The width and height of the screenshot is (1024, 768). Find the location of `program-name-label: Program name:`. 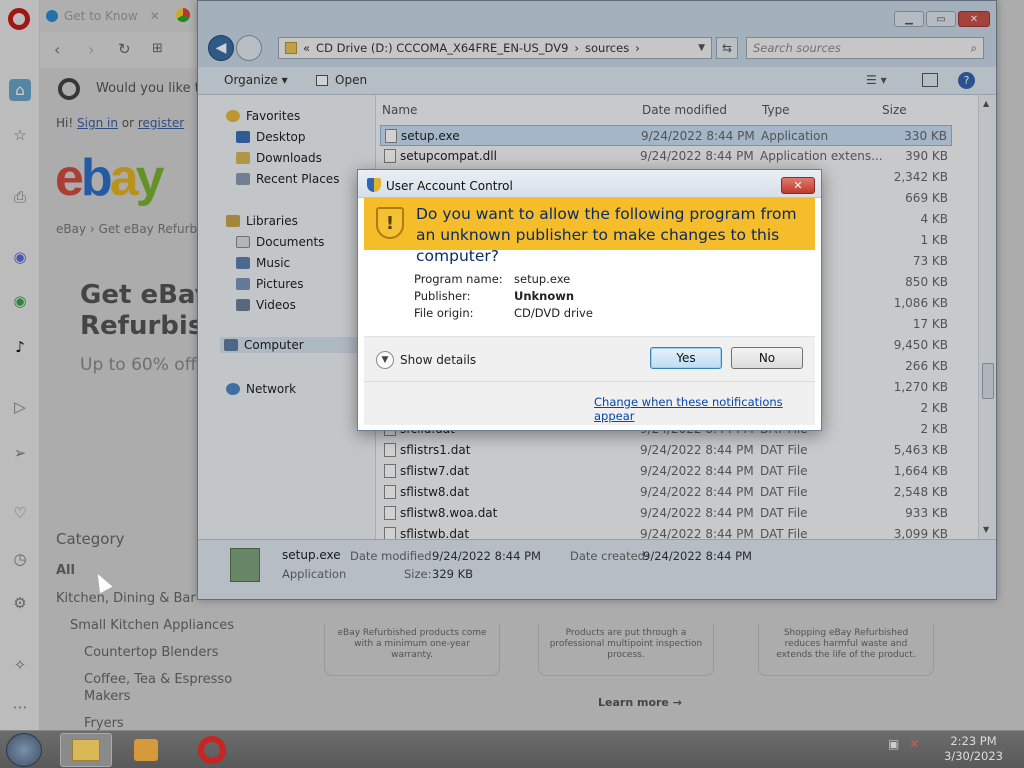

program-name-label: Program name: is located at coordinates (458, 279).